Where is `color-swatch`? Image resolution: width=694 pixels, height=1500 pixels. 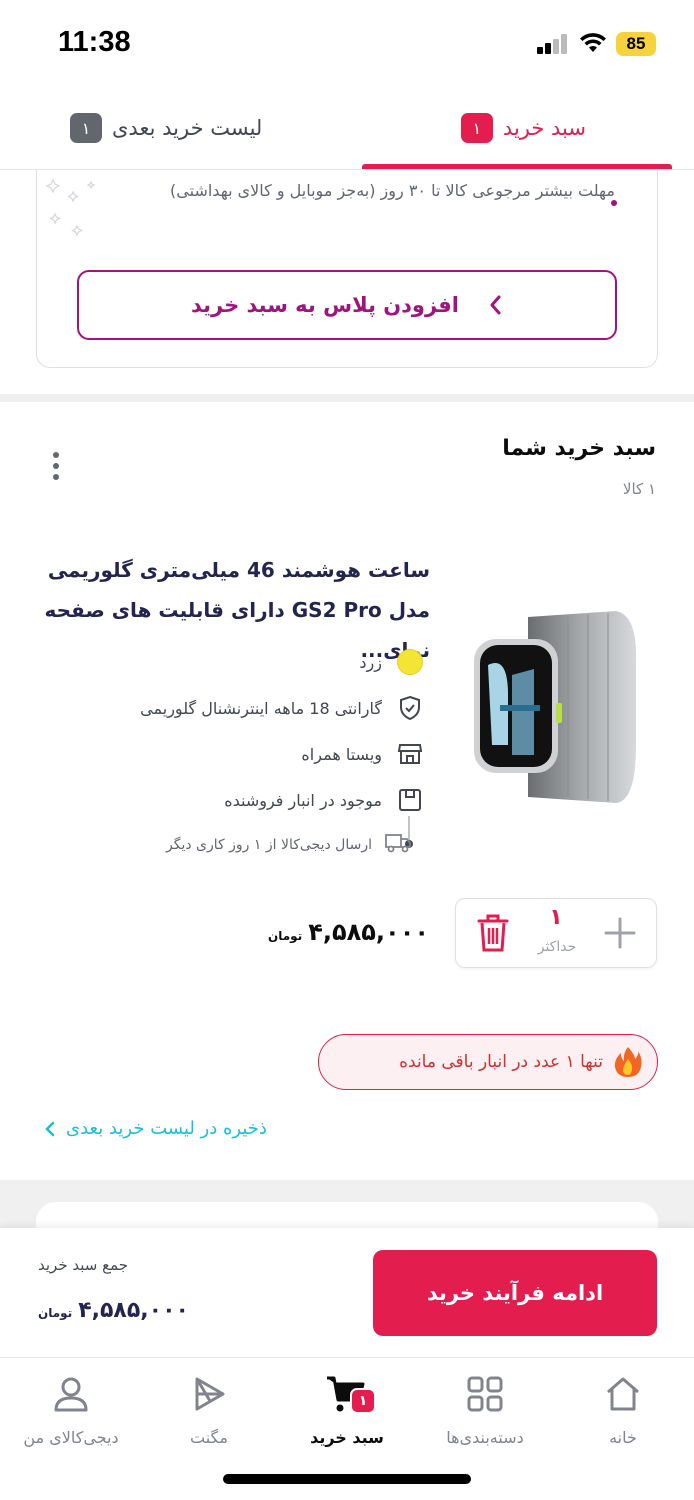
color-swatch is located at coordinates (410, 662).